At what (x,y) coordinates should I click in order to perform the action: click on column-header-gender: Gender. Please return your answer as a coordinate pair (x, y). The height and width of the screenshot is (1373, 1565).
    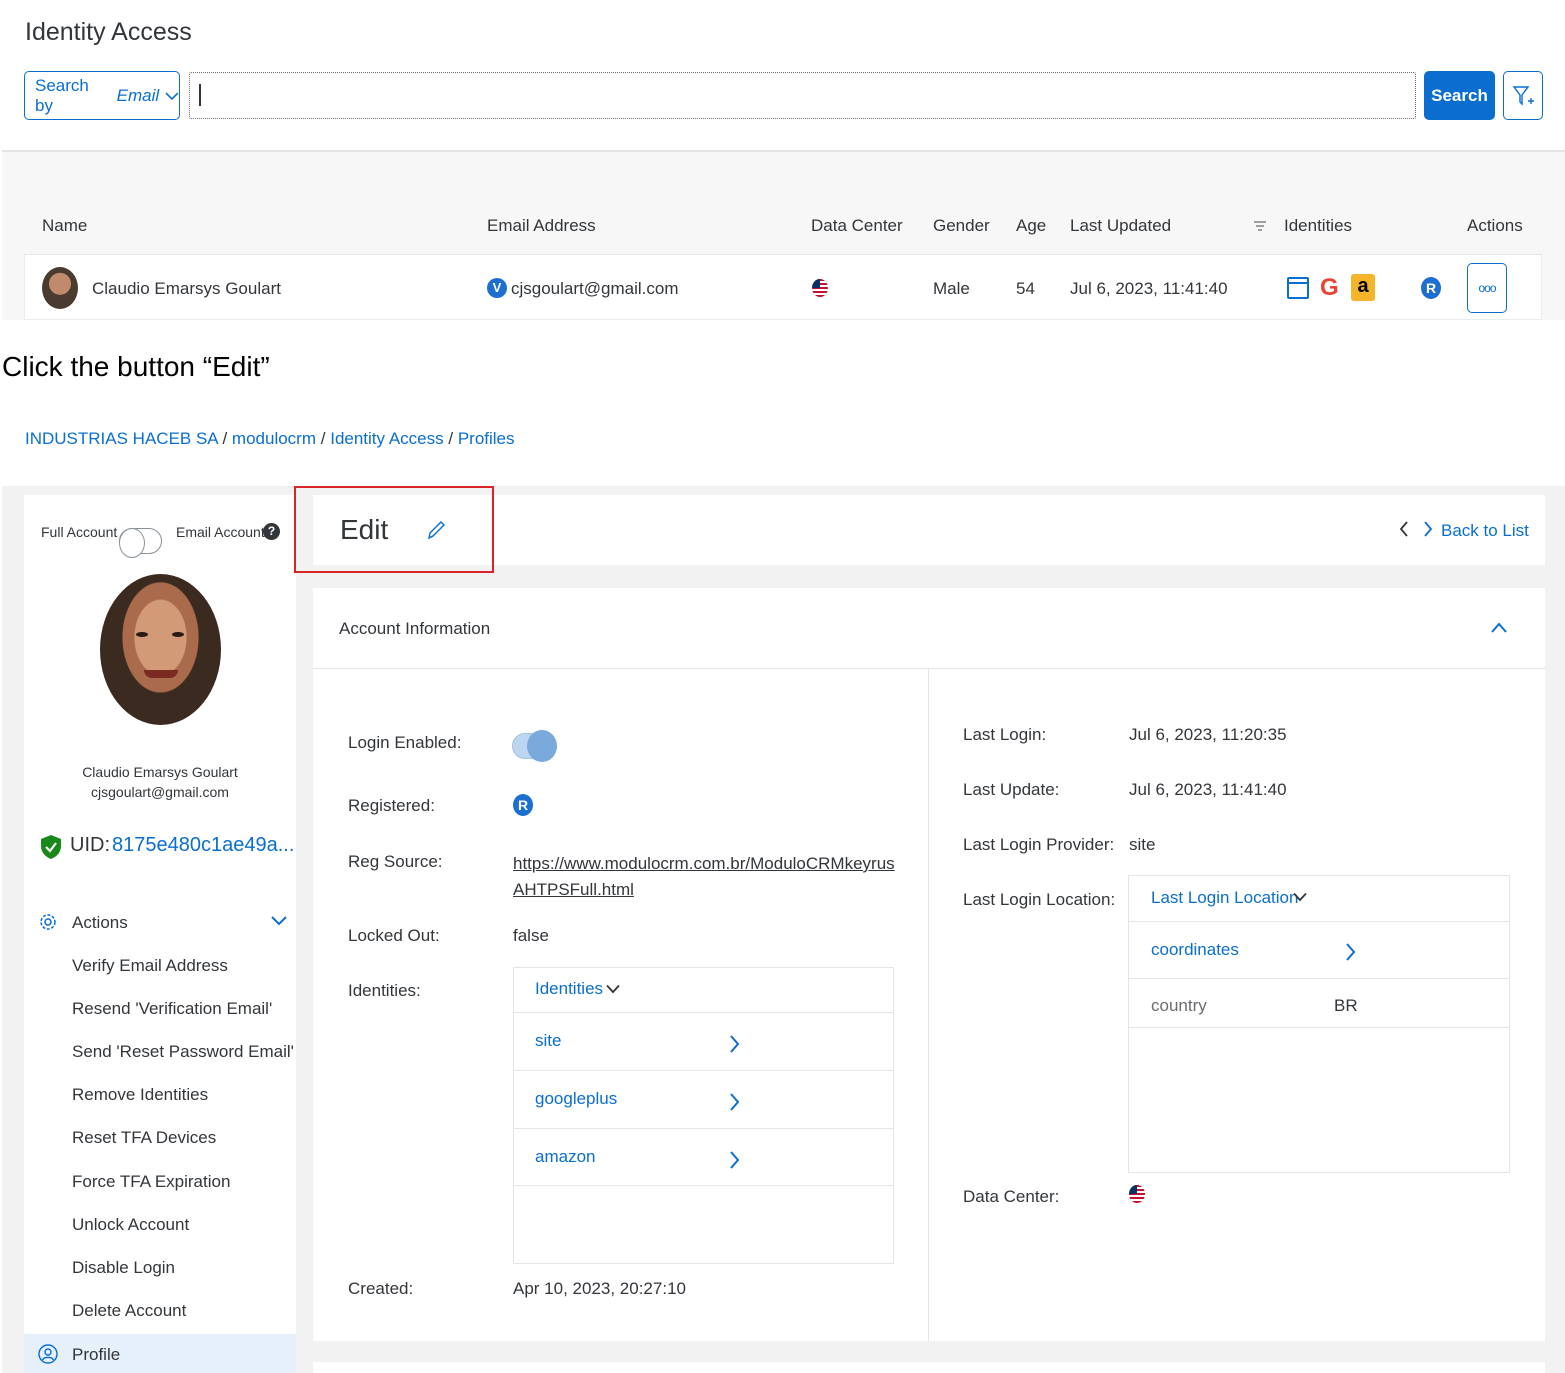
    Looking at the image, I should click on (961, 226).